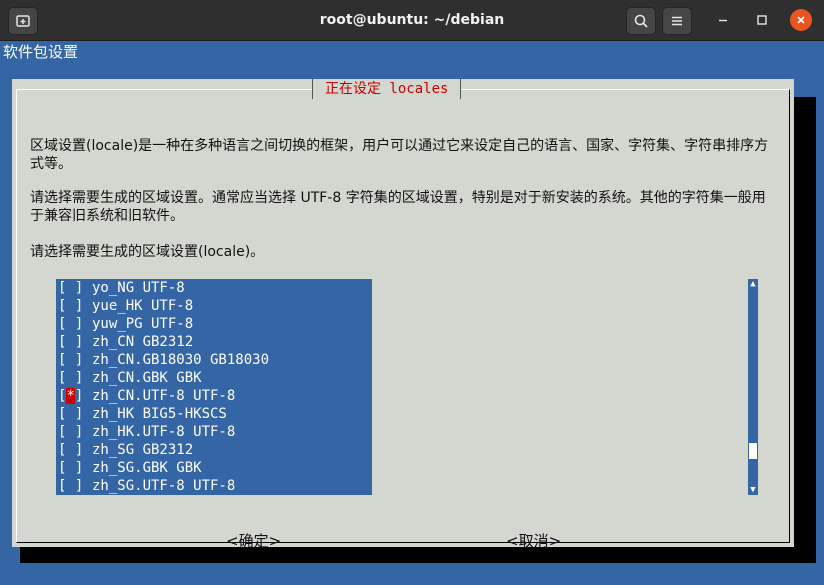 The width and height of the screenshot is (824, 585). What do you see at coordinates (214, 378) in the screenshot?
I see `locale-list-item: [ ] zh_CN.GBK GBK` at bounding box center [214, 378].